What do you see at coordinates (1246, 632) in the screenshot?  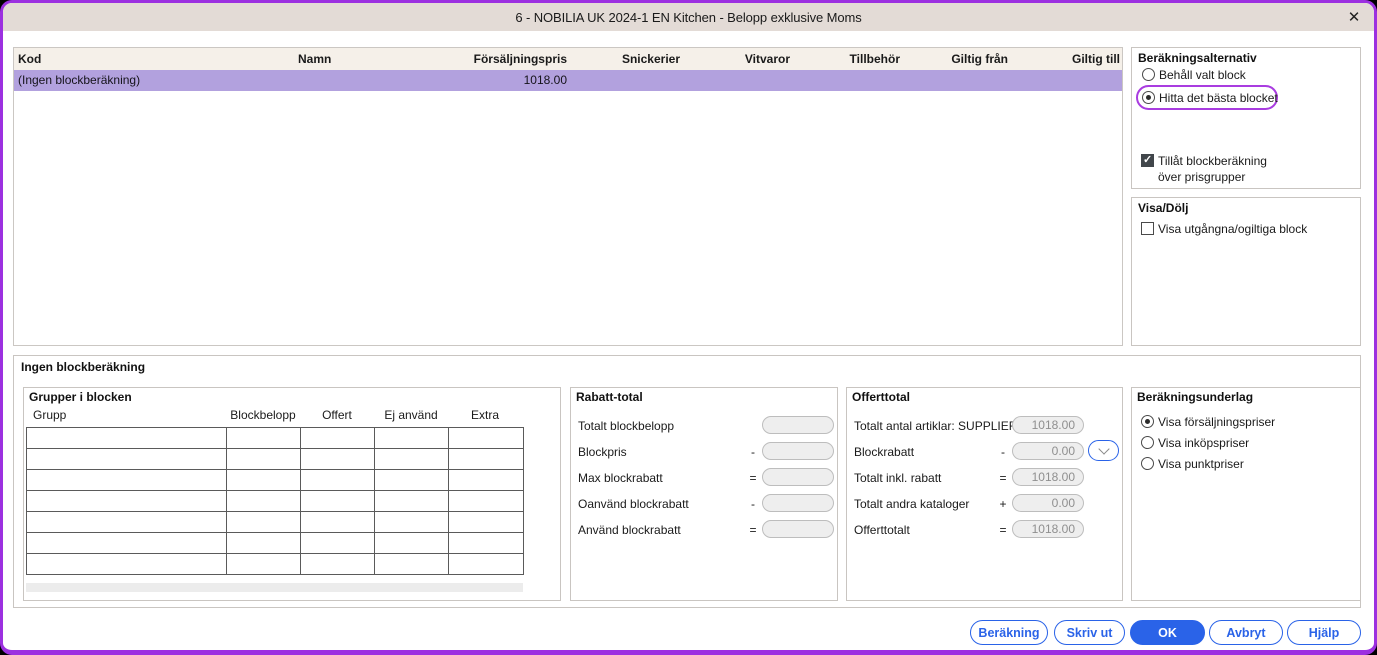 I see `avbryt-button: Avbryt` at bounding box center [1246, 632].